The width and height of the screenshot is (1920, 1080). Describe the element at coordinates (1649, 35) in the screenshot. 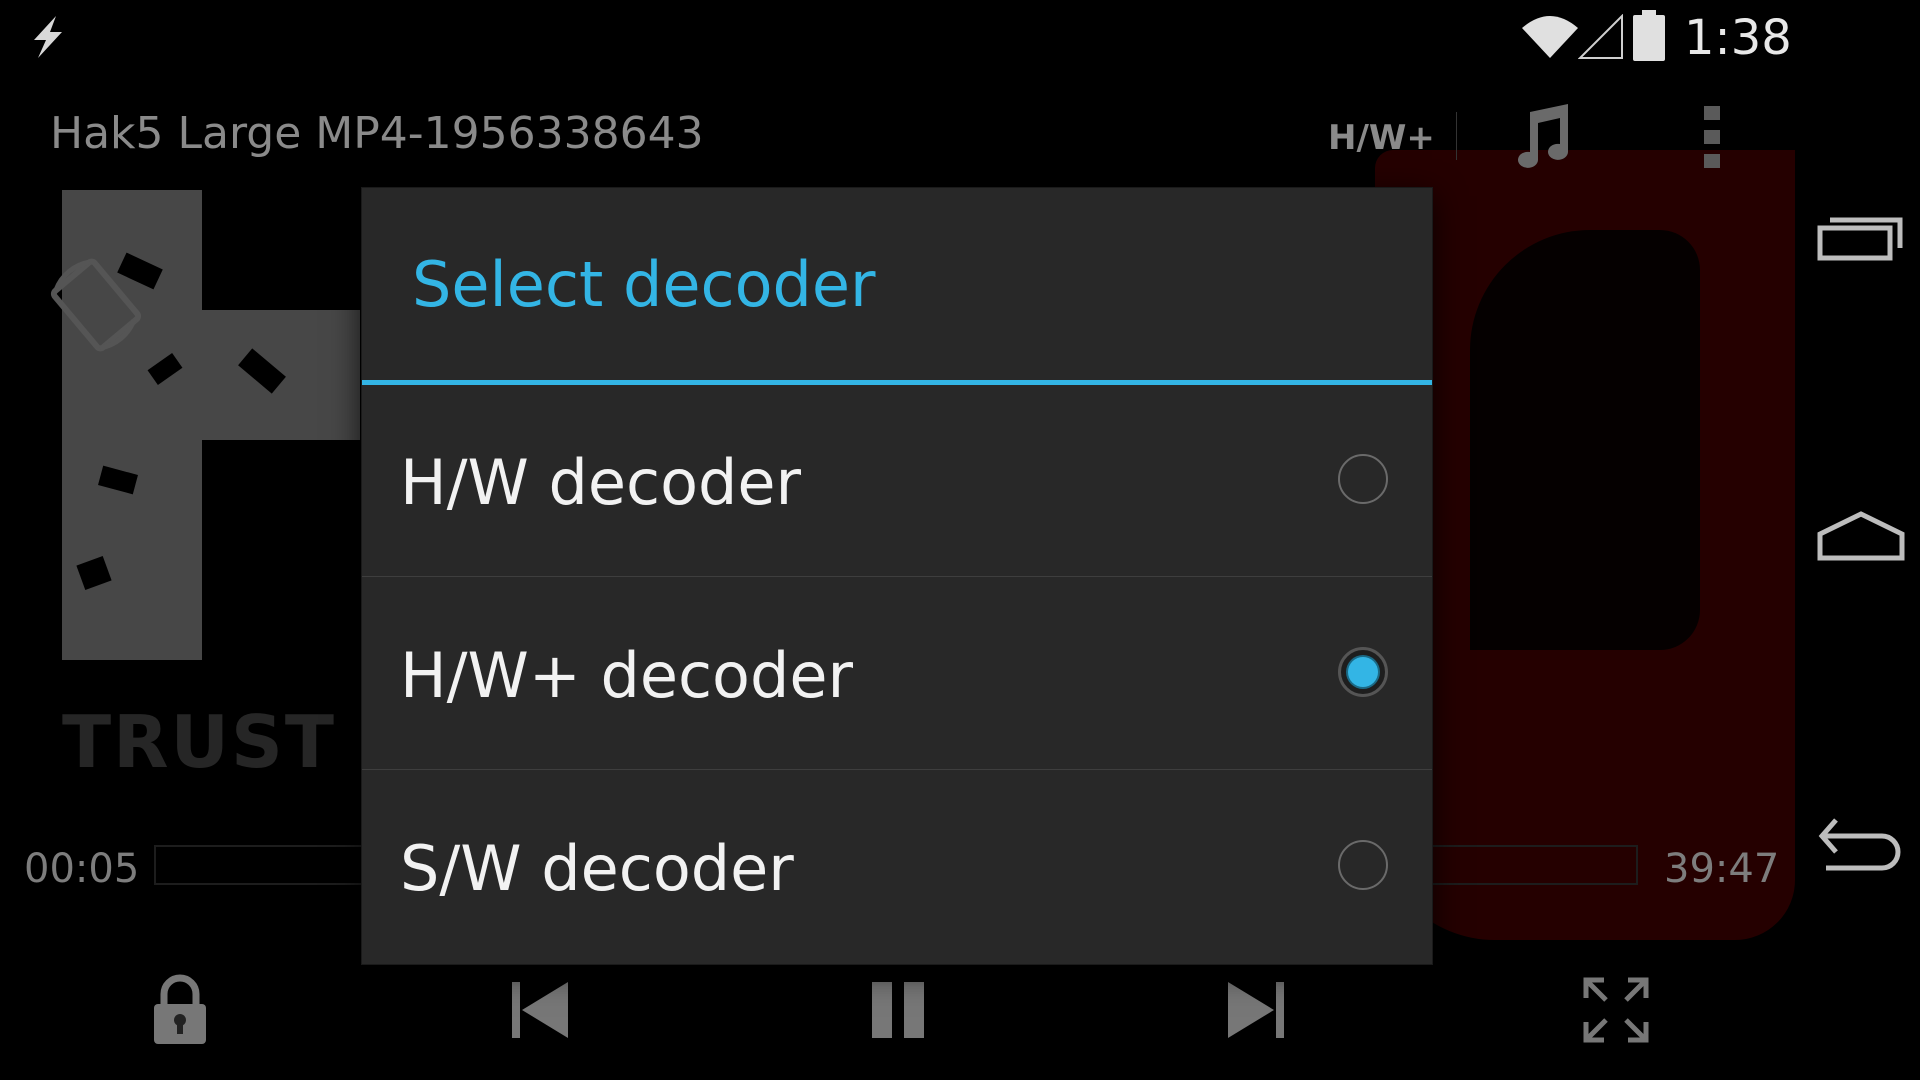

I see `battery-icon` at that location.